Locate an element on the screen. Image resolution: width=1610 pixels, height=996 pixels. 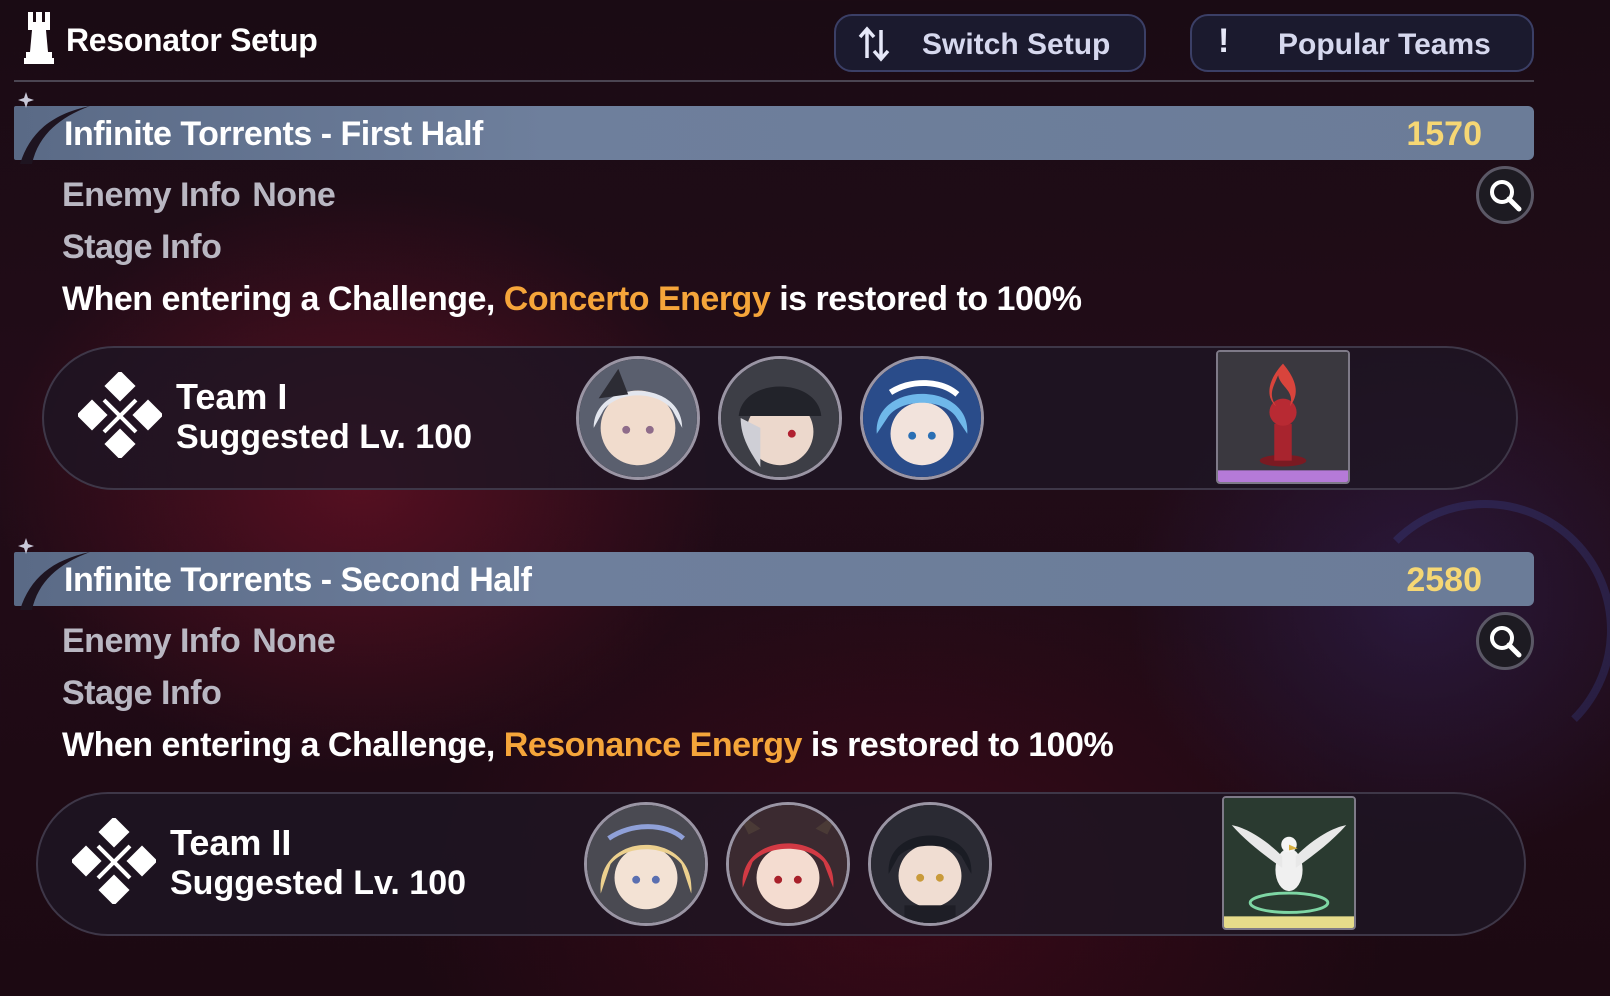
section-score: 1570 is located at coordinates (1444, 134).